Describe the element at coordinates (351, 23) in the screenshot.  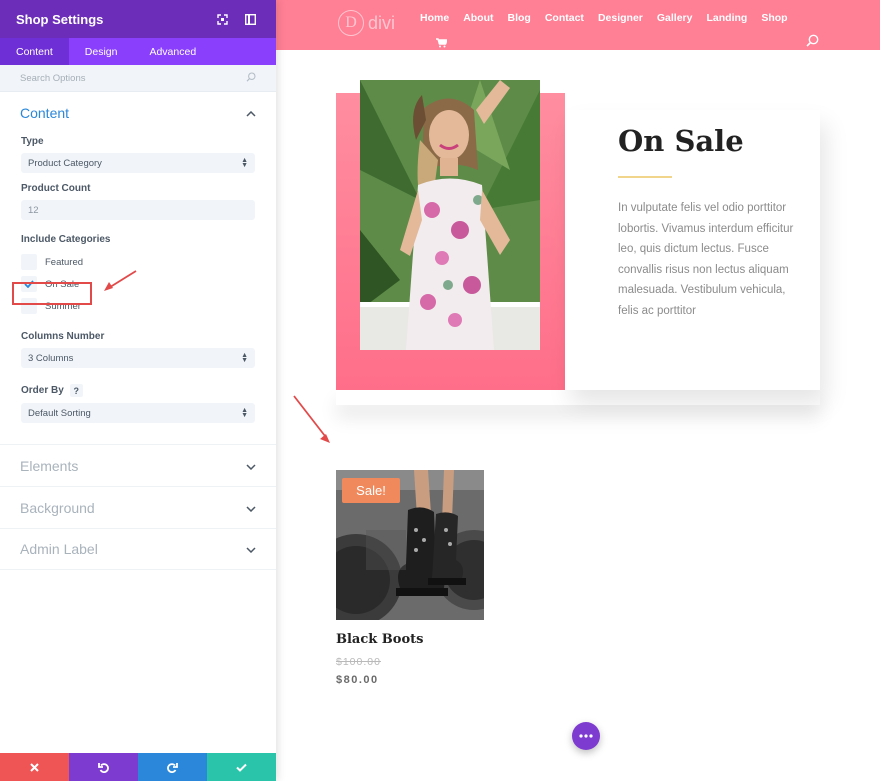
I see `logo-mark: D` at that location.